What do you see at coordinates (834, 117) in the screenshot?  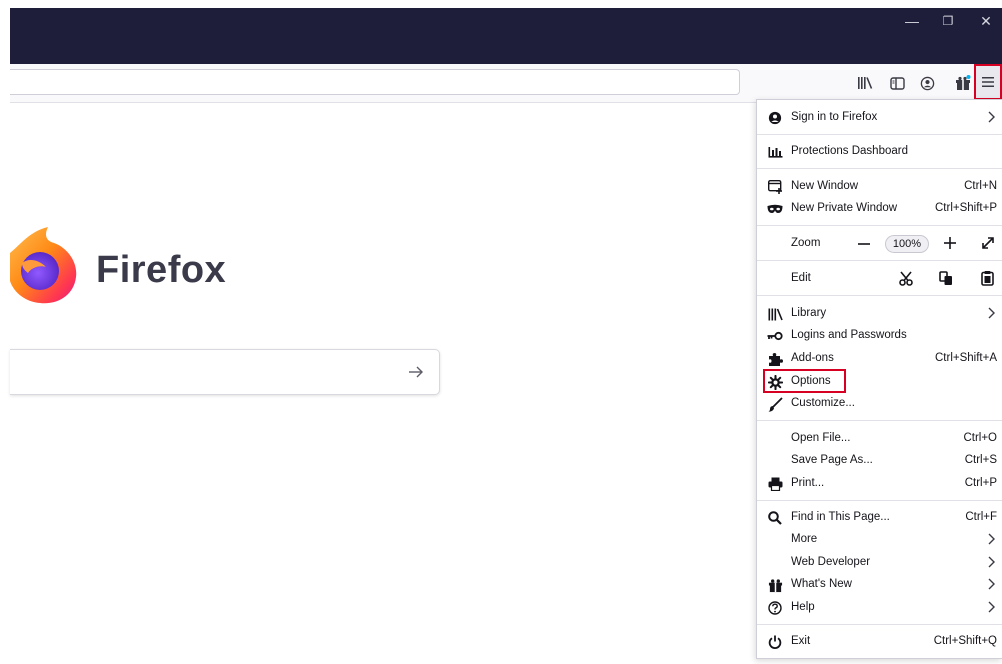 I see `menu-item-label: Sign in to Firefox` at bounding box center [834, 117].